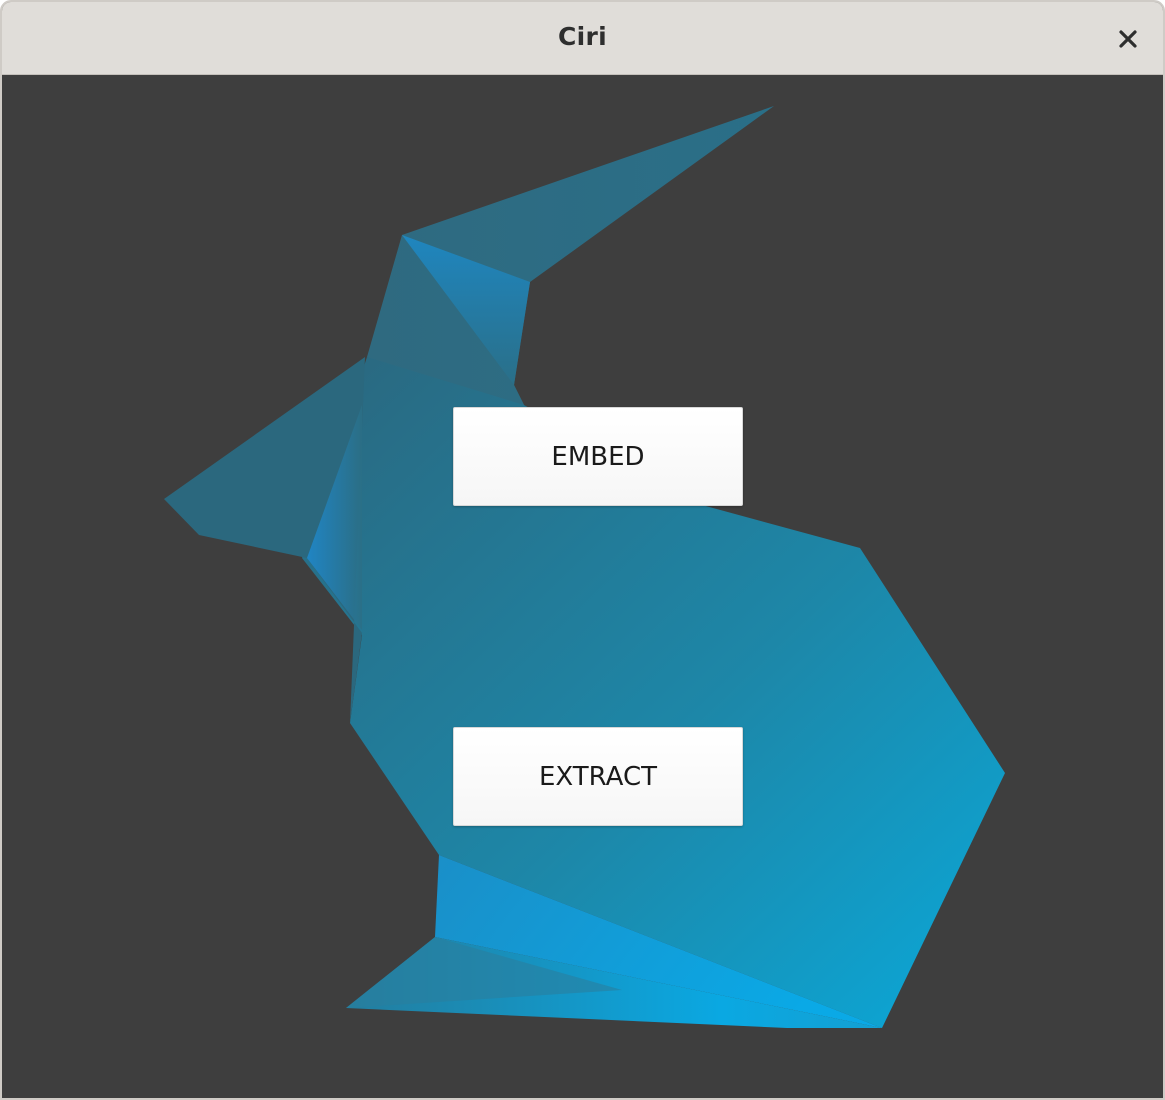  I want to click on embed-button: EMBED, so click(598, 456).